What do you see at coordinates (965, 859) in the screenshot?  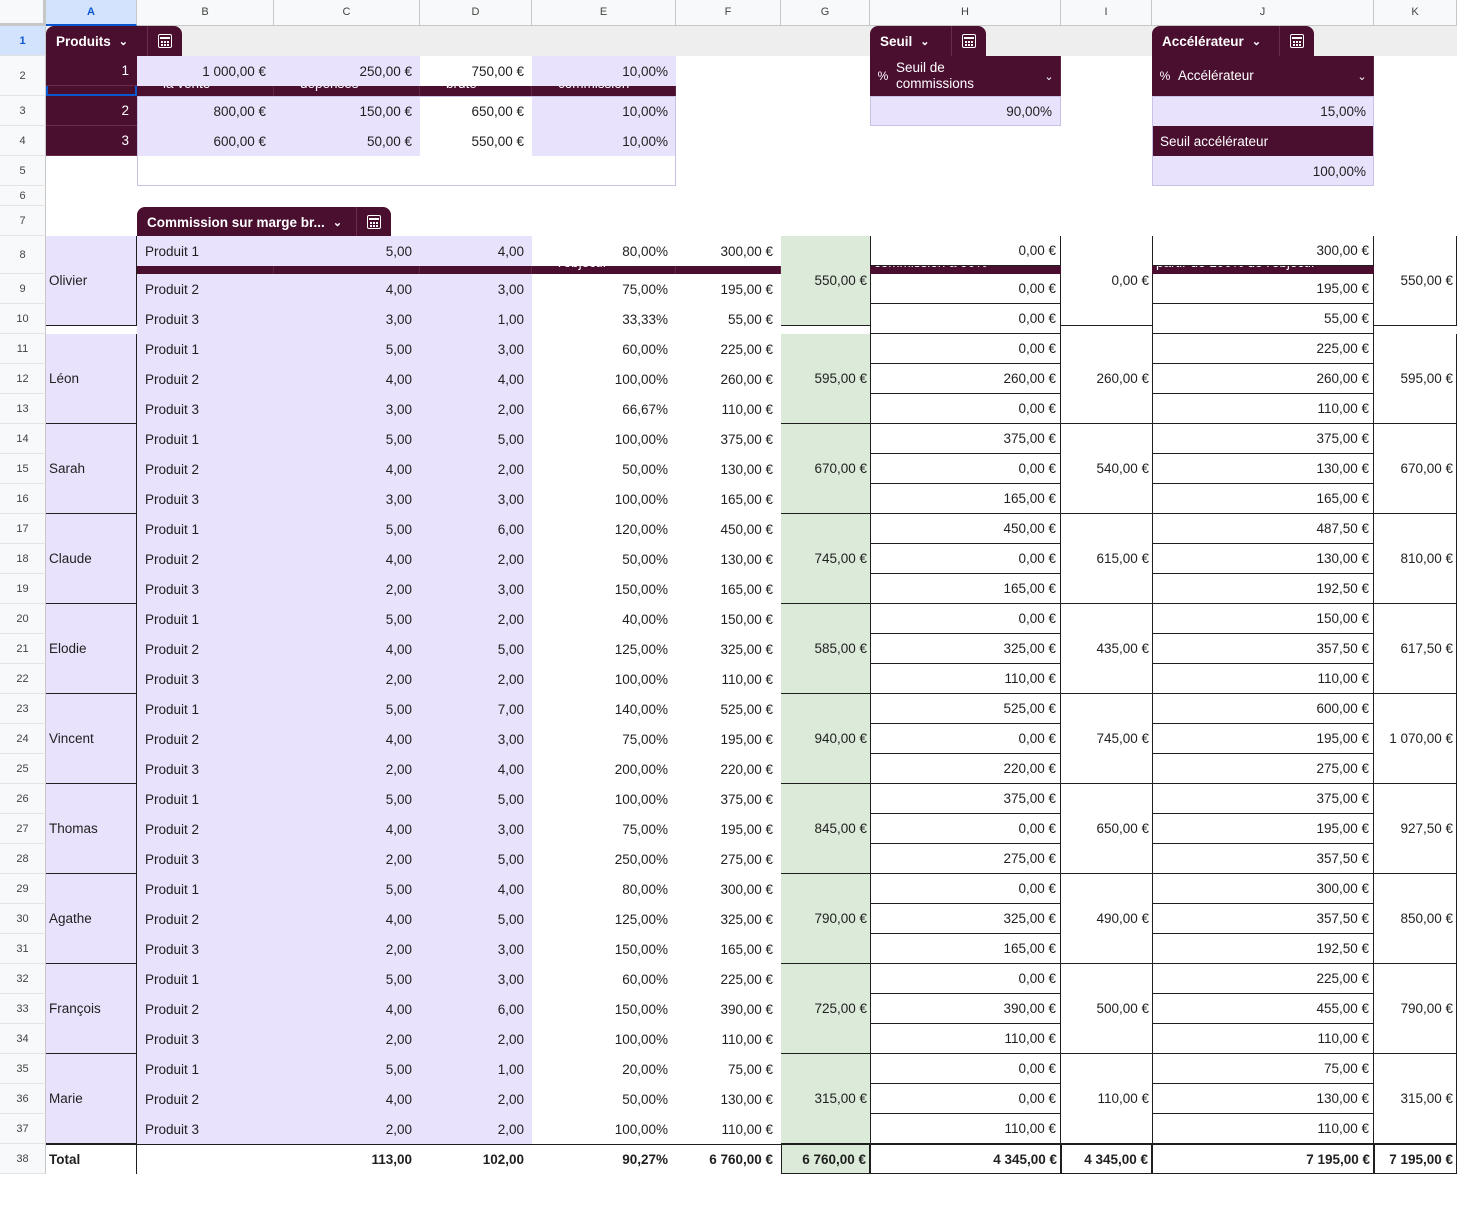 I see `gains-seuil-cell: 275,00 €` at bounding box center [965, 859].